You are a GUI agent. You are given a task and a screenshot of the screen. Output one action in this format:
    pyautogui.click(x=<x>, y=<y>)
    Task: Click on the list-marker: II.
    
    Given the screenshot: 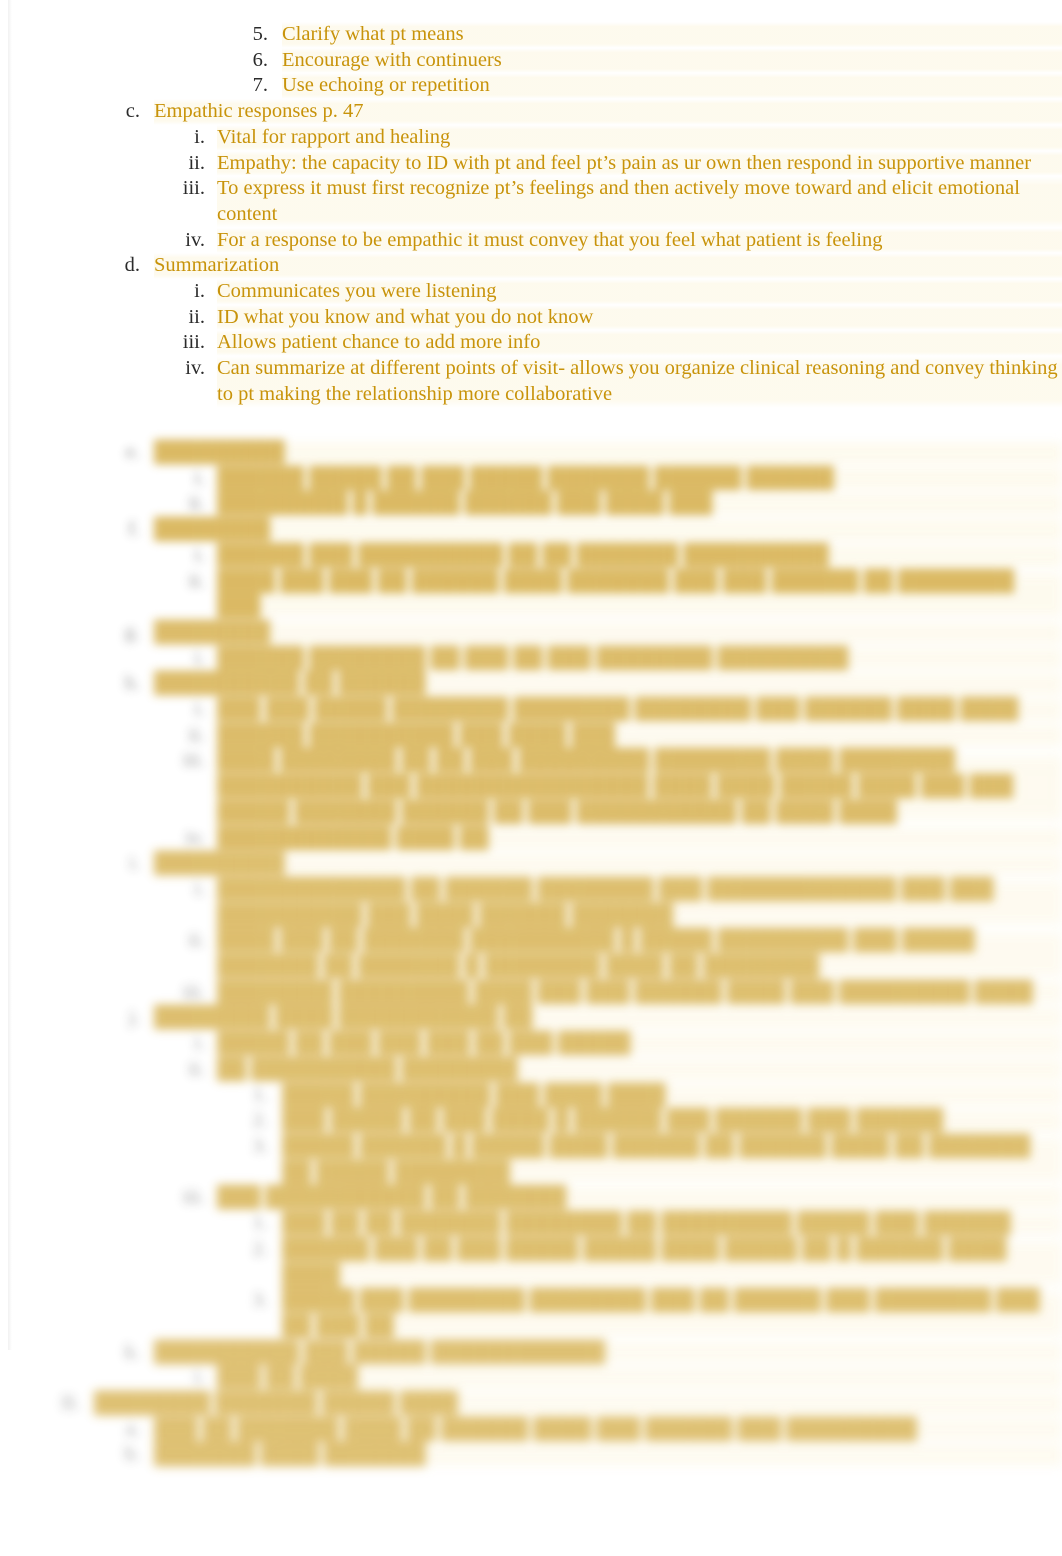 What is the action you would take?
    pyautogui.click(x=70, y=1403)
    